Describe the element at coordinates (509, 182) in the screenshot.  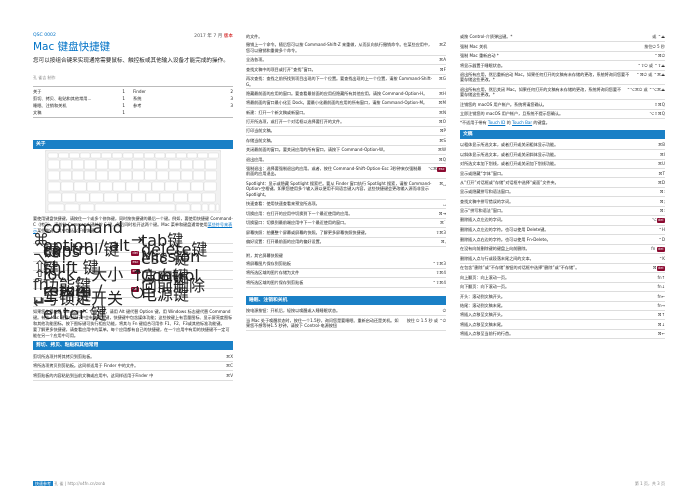
I see `shortcut-description: 从“打开”对话框或“存储”对话框中选择“桌面”文件夹。` at that location.